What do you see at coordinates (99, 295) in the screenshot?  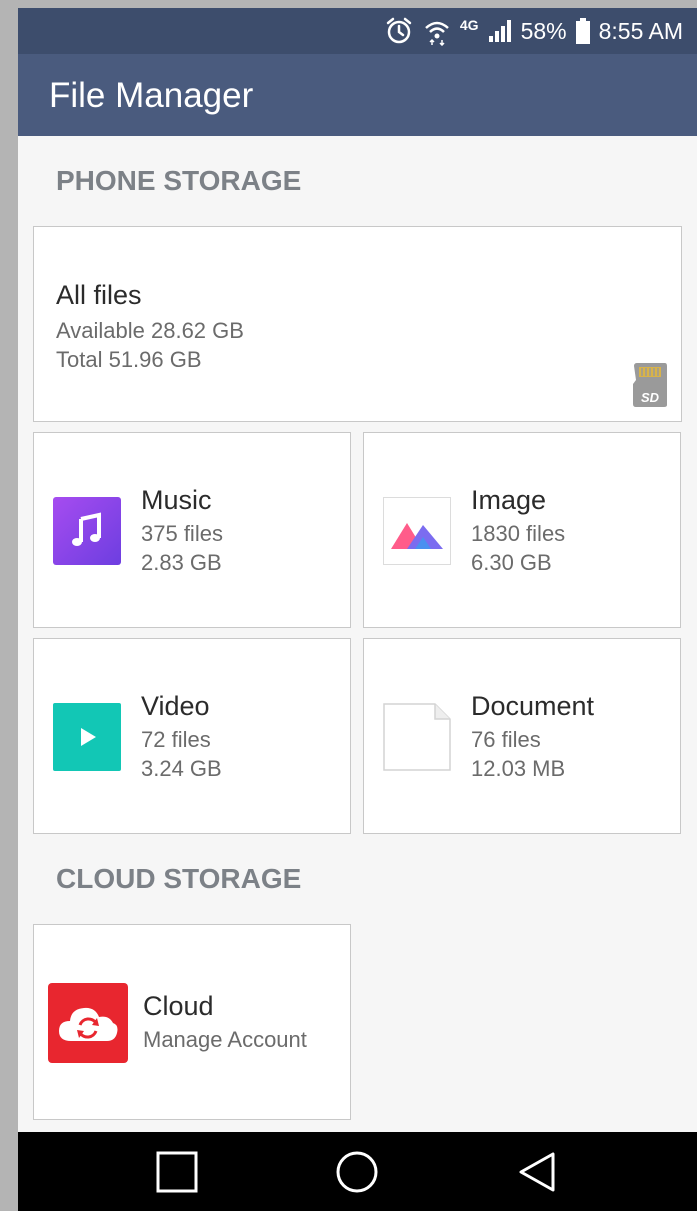 I see `all-files-title: All files` at bounding box center [99, 295].